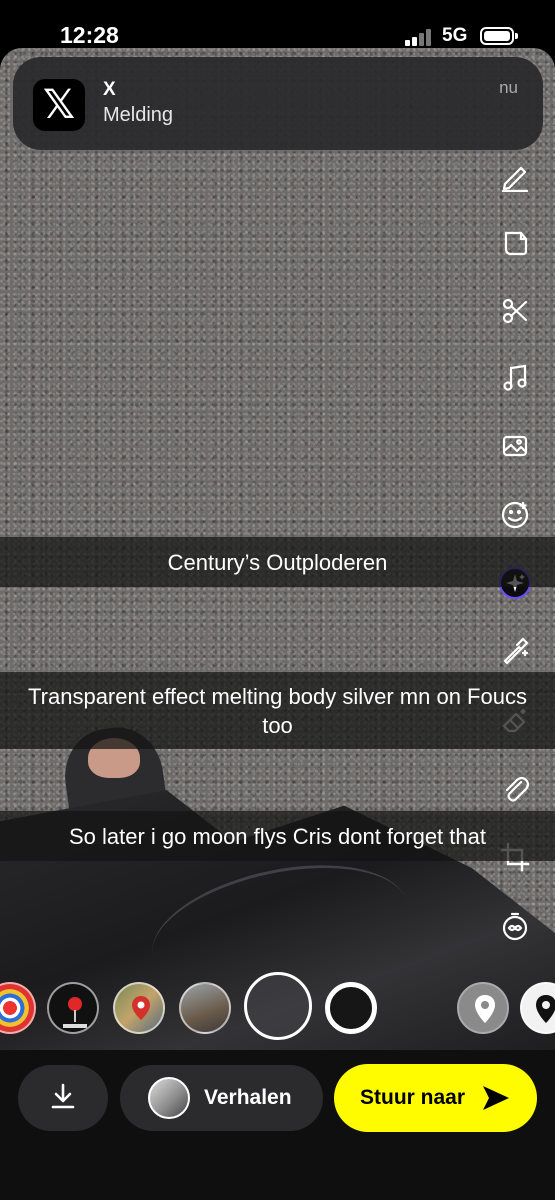 This screenshot has height=1200, width=555. Describe the element at coordinates (351, 1008) in the screenshot. I see `black-lens-icon` at that location.